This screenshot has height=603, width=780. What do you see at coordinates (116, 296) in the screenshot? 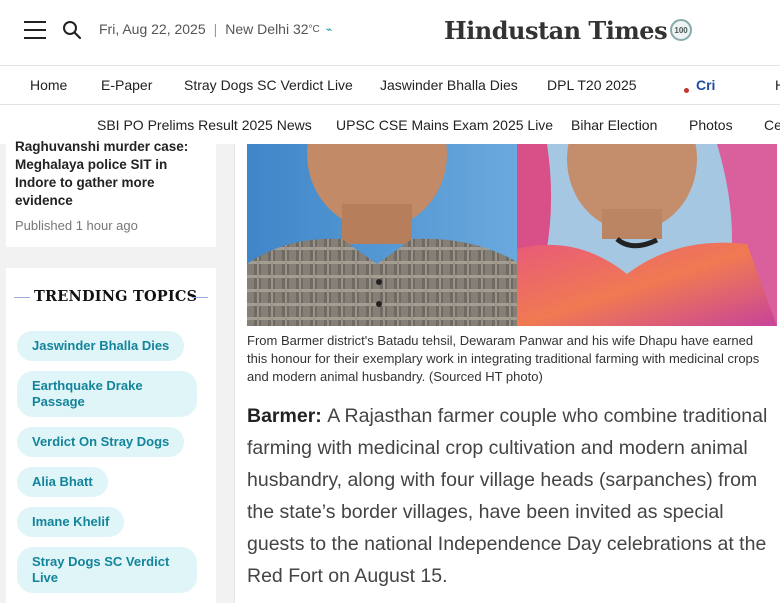
I see `trending-topics-title: TRENDING TOPICS` at bounding box center [116, 296].